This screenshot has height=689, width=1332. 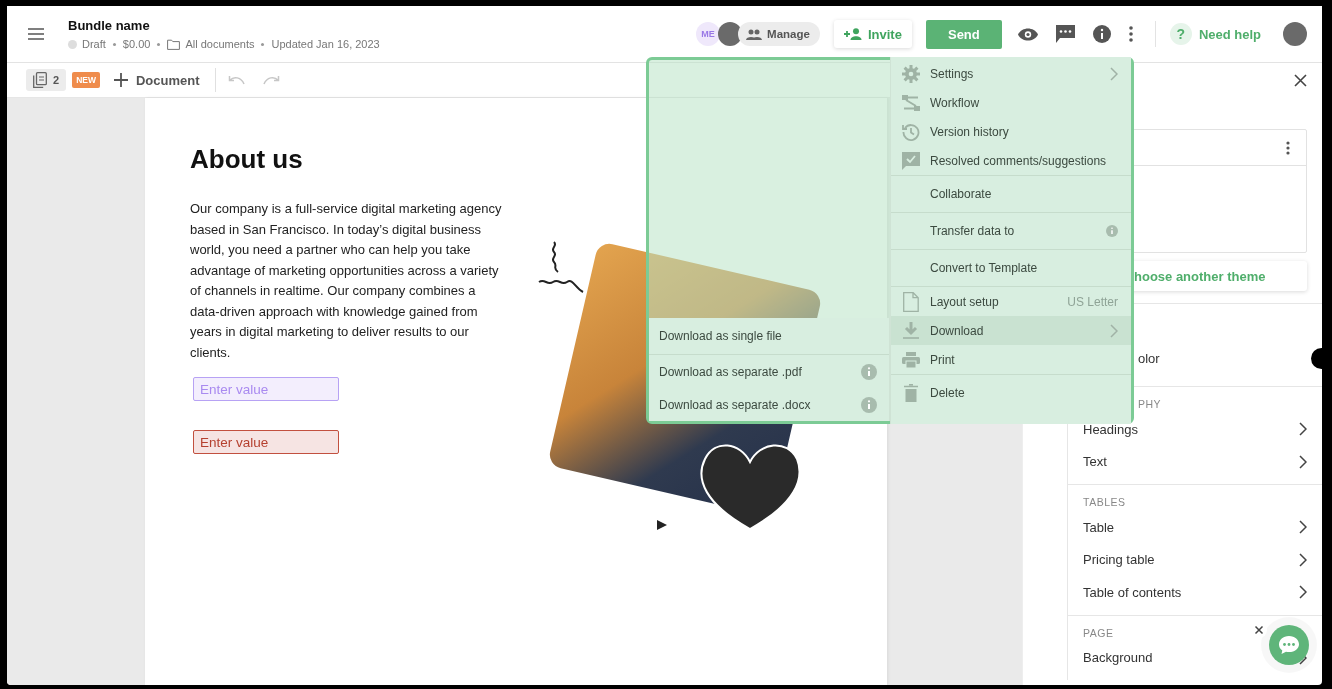 What do you see at coordinates (754, 34) in the screenshot?
I see `people-icon` at bounding box center [754, 34].